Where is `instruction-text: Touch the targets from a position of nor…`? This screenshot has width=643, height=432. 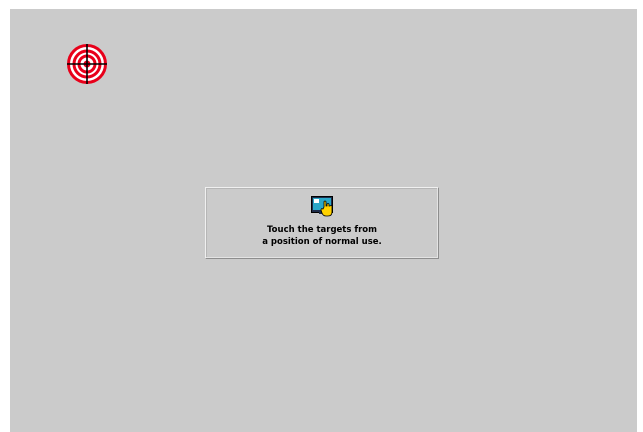 instruction-text: Touch the targets from a position of nor… is located at coordinates (322, 236).